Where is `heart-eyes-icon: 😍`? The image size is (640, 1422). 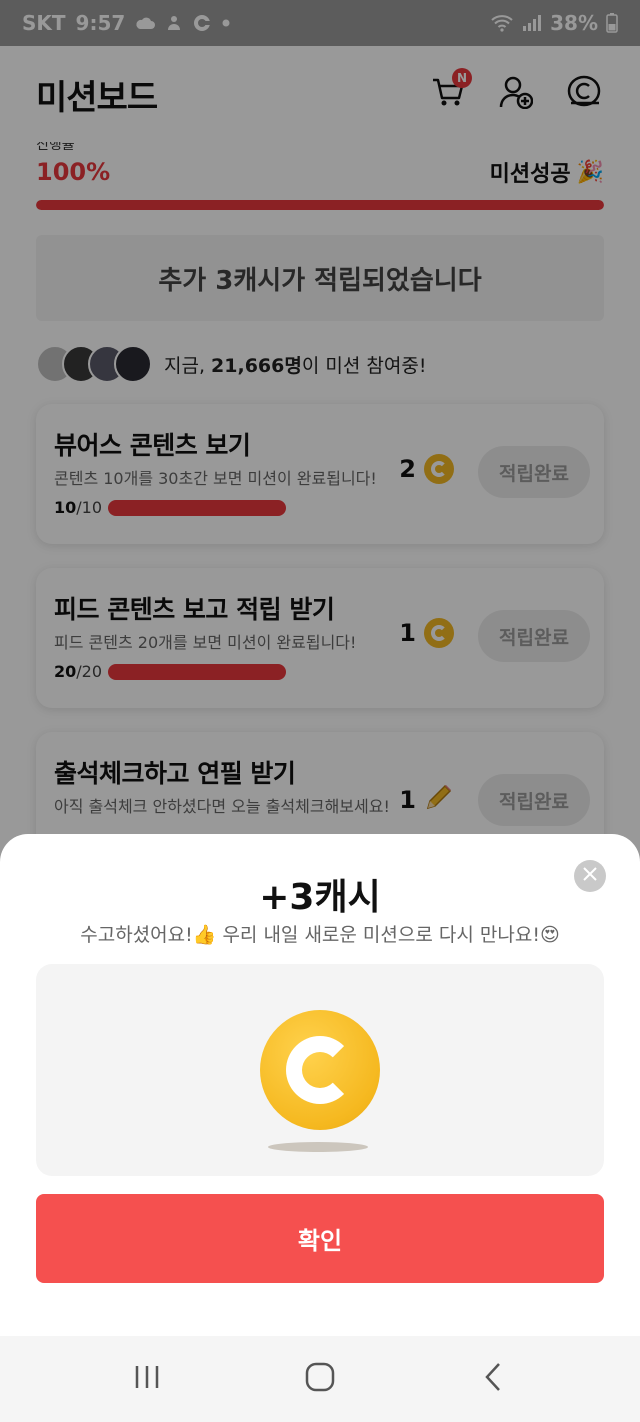
heart-eyes-icon: 😍 is located at coordinates (549, 935).